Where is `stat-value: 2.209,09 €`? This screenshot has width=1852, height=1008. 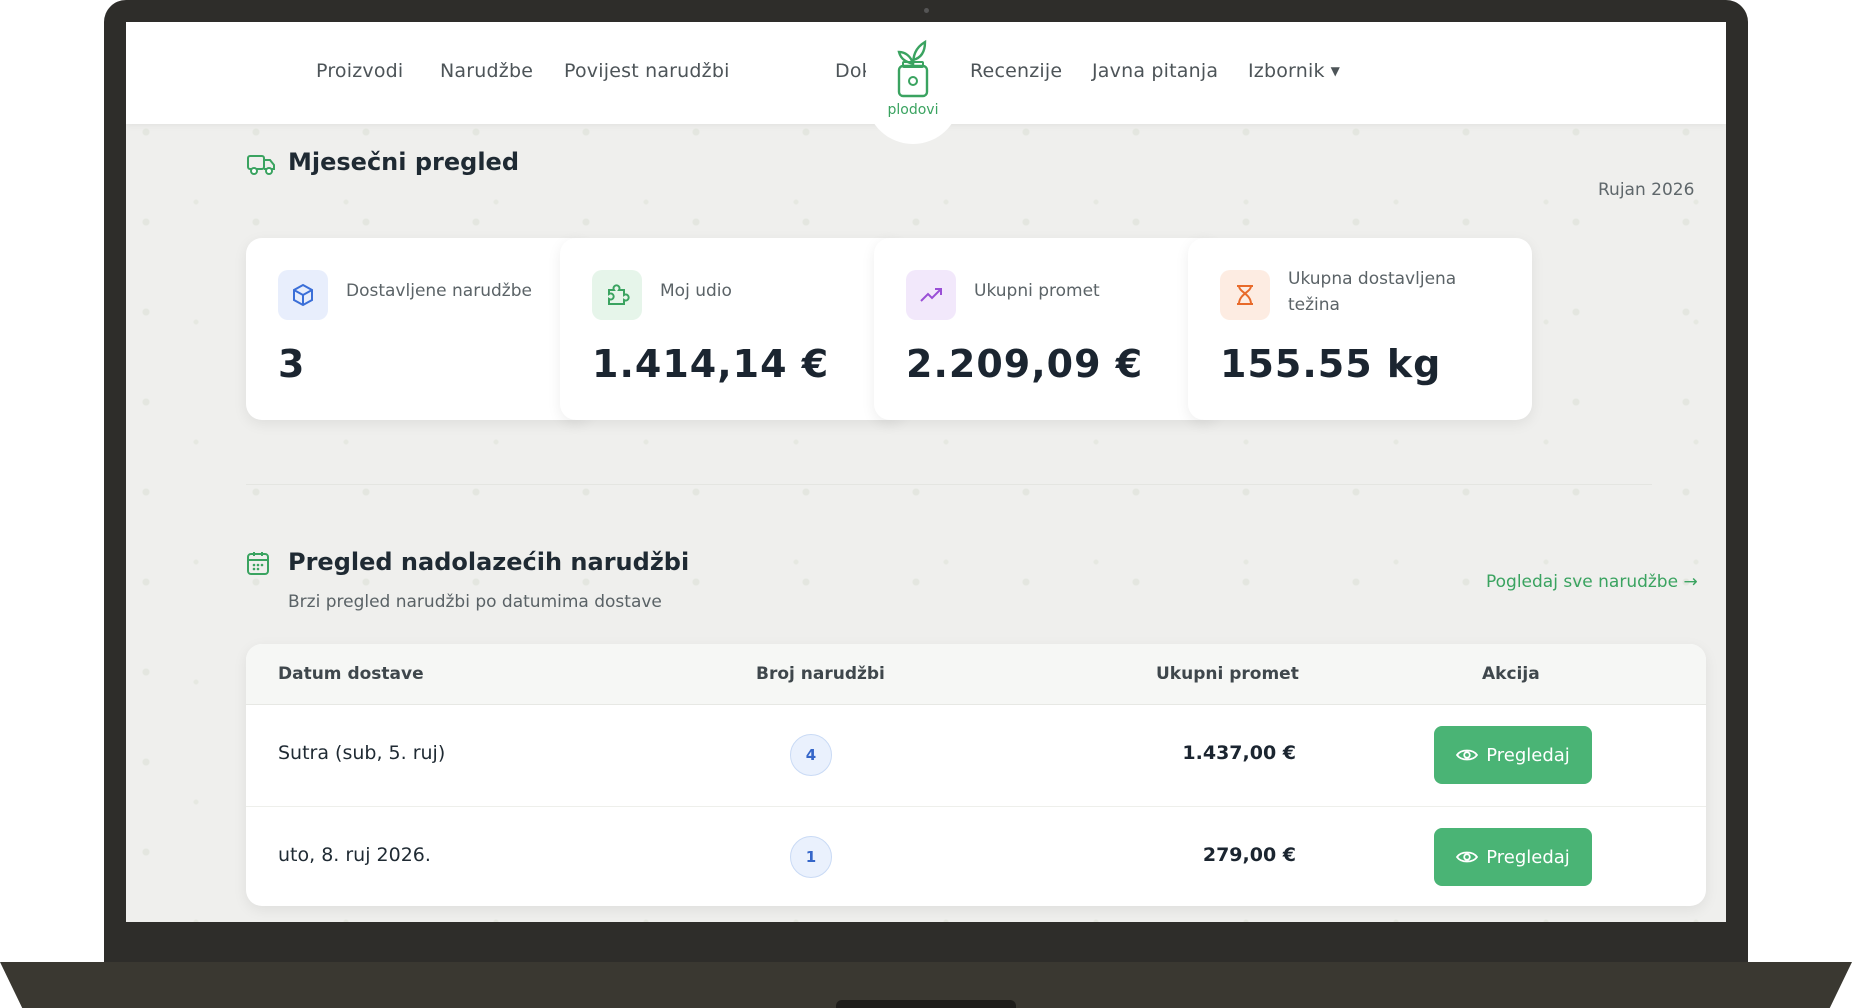 stat-value: 2.209,09 € is located at coordinates (1025, 364).